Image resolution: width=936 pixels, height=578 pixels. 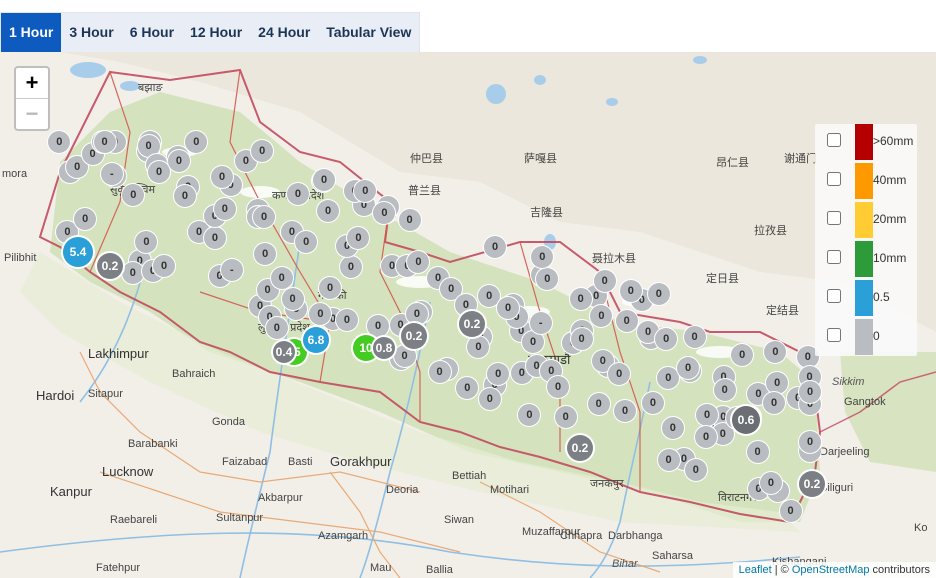 I want to click on place-label: 定日县, so click(x=722, y=279).